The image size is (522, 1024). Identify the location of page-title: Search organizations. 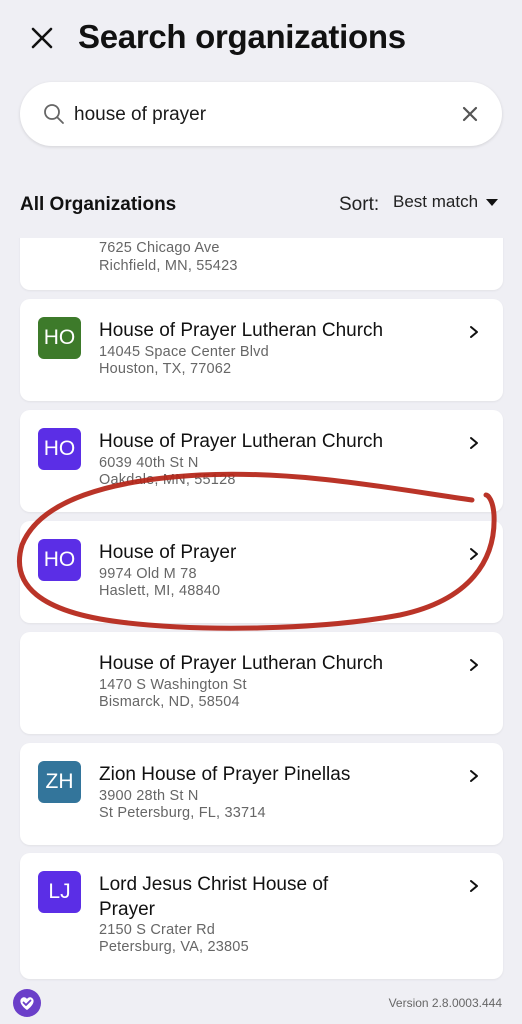
(242, 36).